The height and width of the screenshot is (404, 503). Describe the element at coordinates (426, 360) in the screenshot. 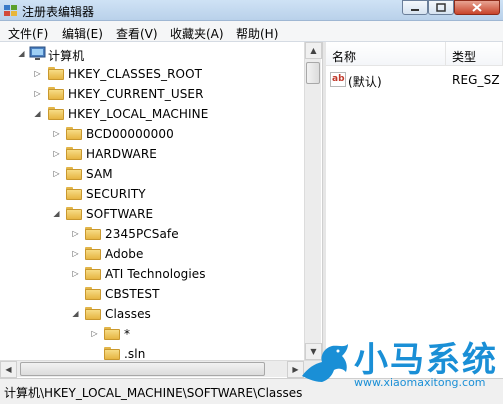

I see `watermark-title: 小马系统` at that location.